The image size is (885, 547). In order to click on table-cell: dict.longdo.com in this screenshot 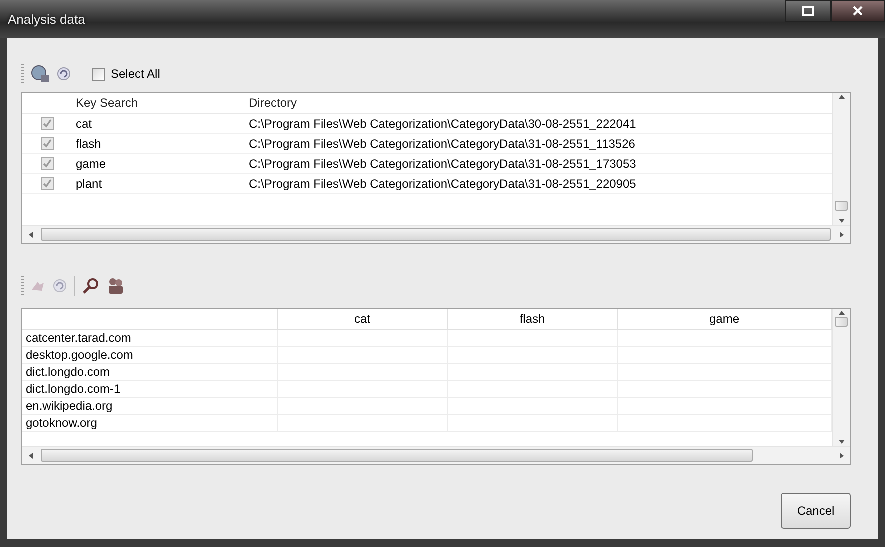, I will do `click(150, 372)`.